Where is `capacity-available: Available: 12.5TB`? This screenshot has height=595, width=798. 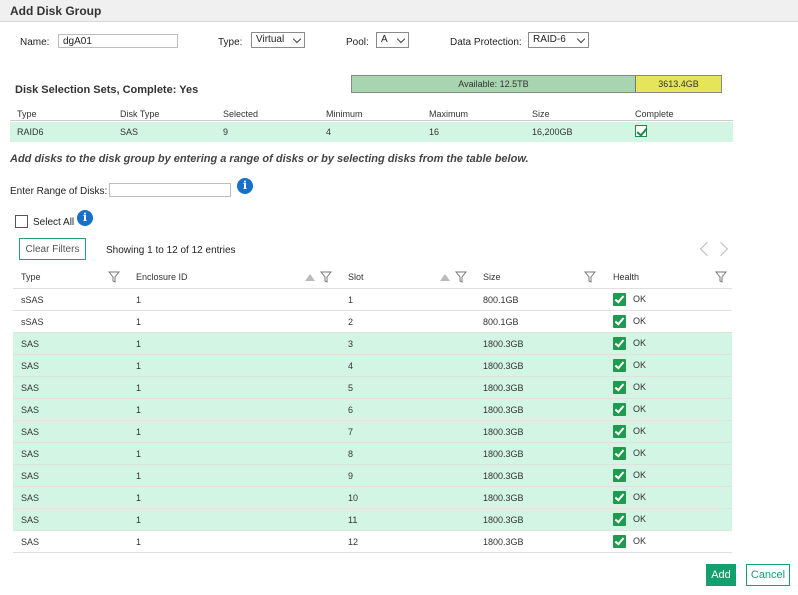 capacity-available: Available: 12.5TB is located at coordinates (494, 84).